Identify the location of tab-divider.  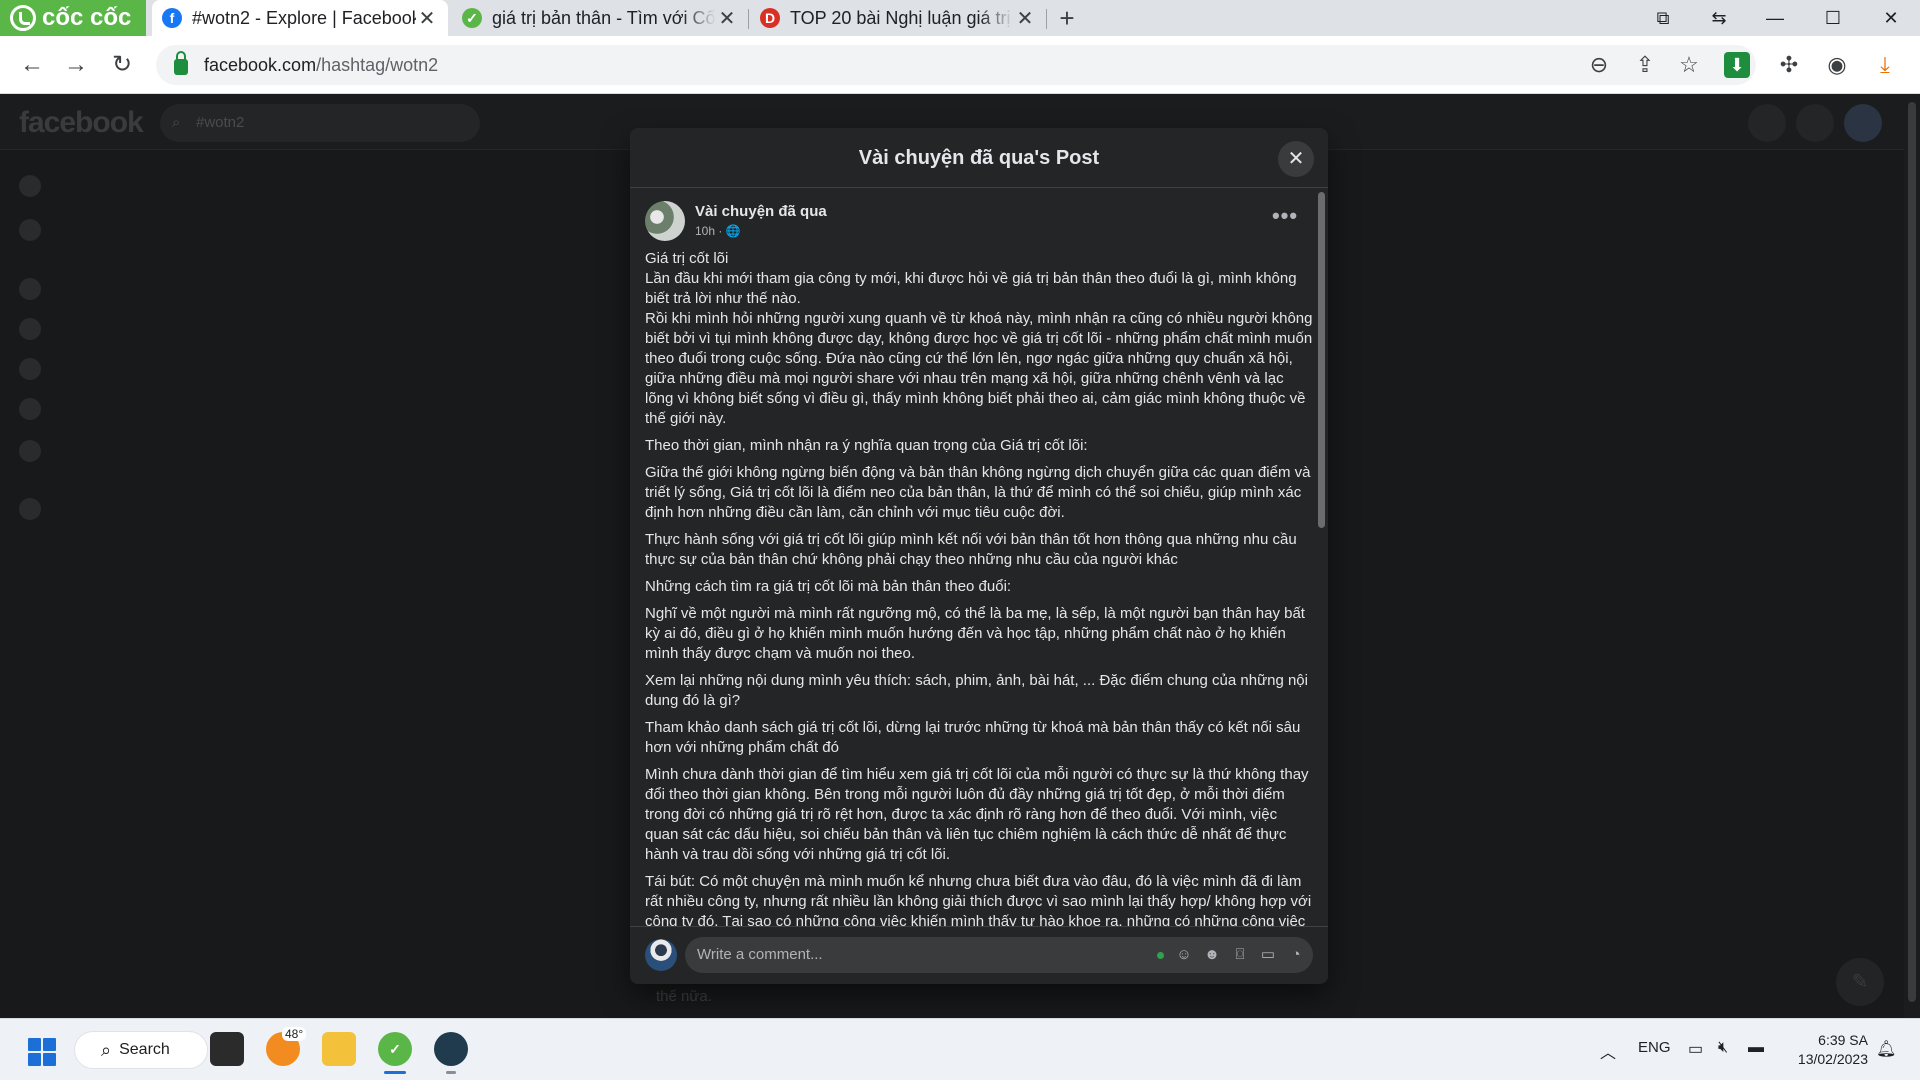
(1046, 19).